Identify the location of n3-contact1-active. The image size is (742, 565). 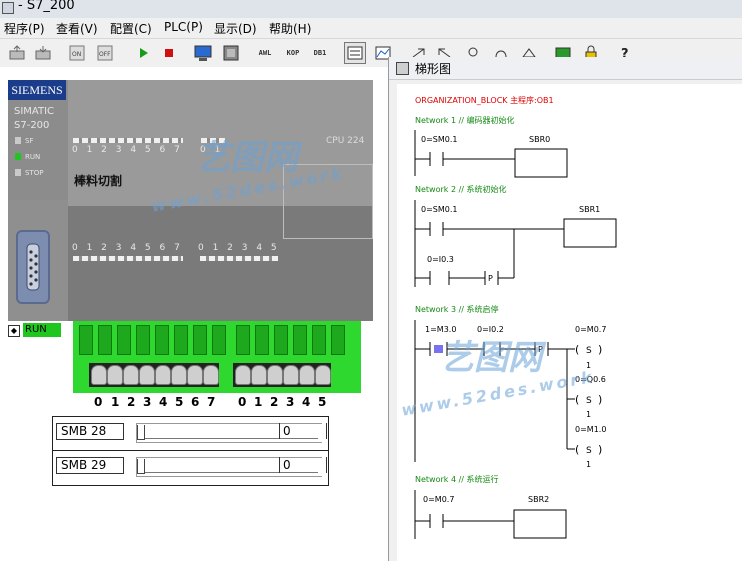
(438, 349).